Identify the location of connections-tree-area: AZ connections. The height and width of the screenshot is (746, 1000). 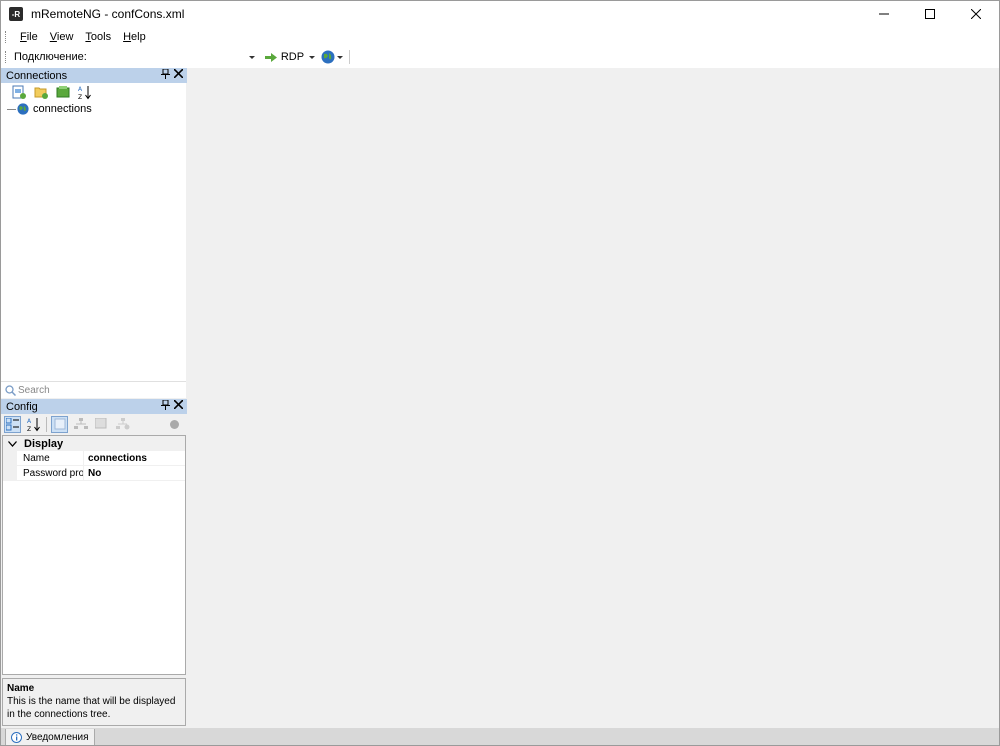
(93, 232).